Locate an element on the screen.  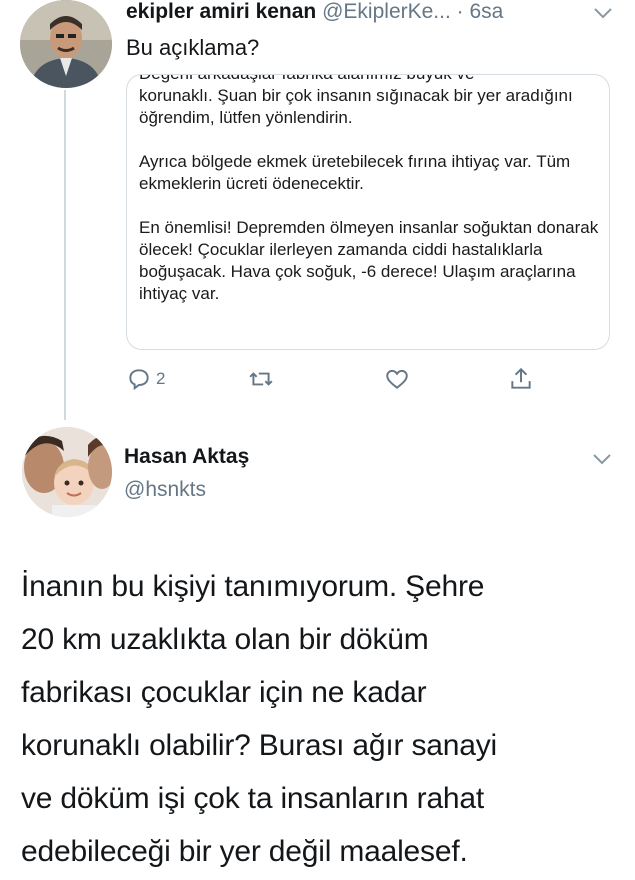
share-button is located at coordinates (521, 379).